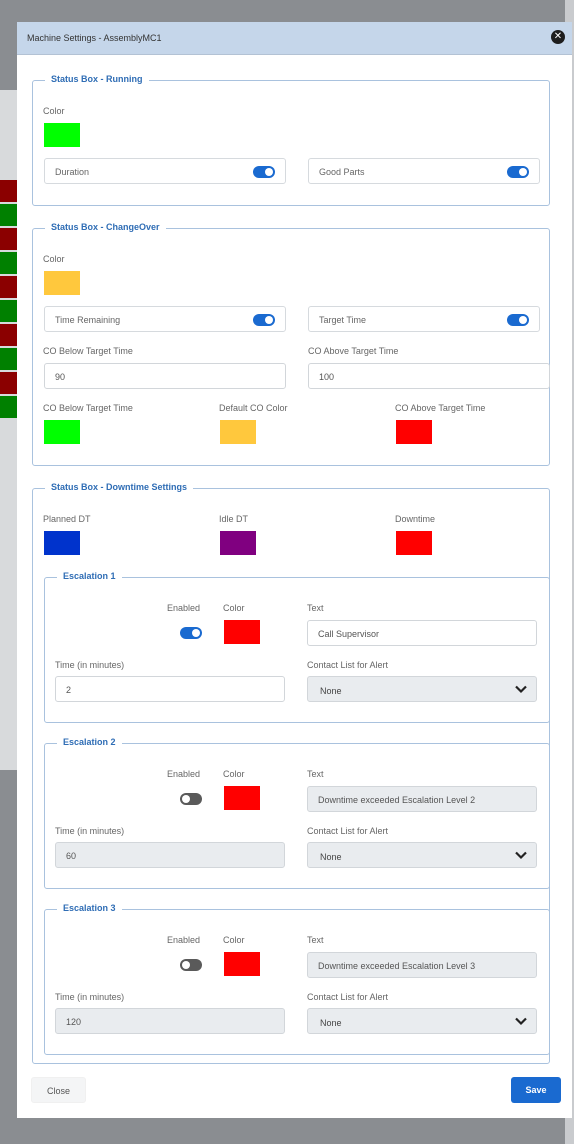  I want to click on co-below-label: CO Below Target Time, so click(88, 351).